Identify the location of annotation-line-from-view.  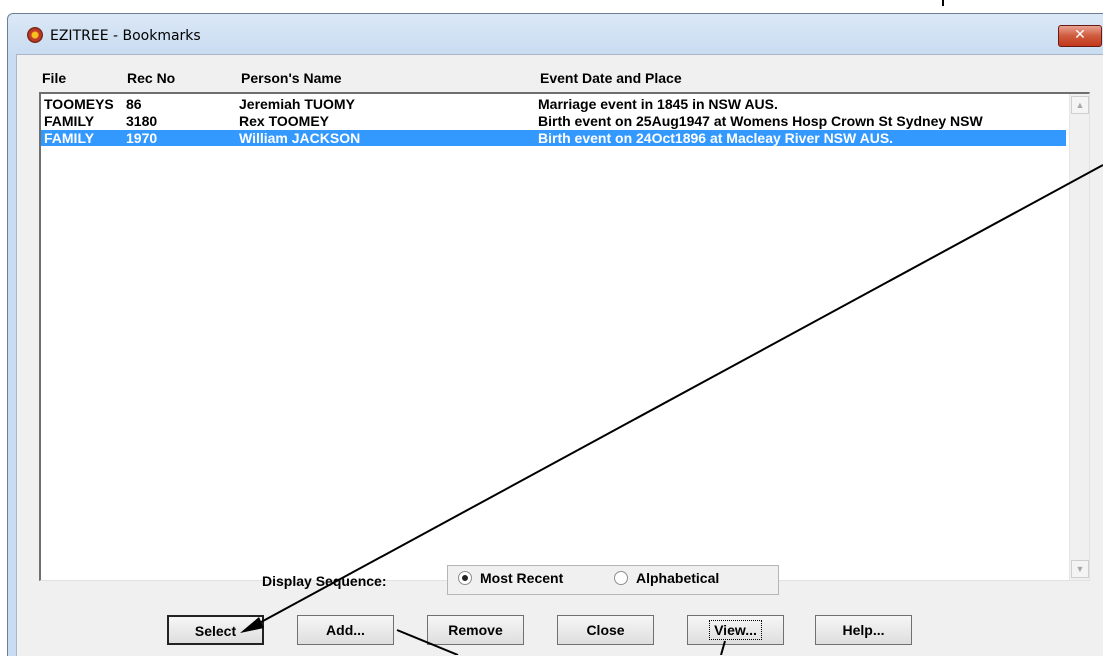
(723, 647).